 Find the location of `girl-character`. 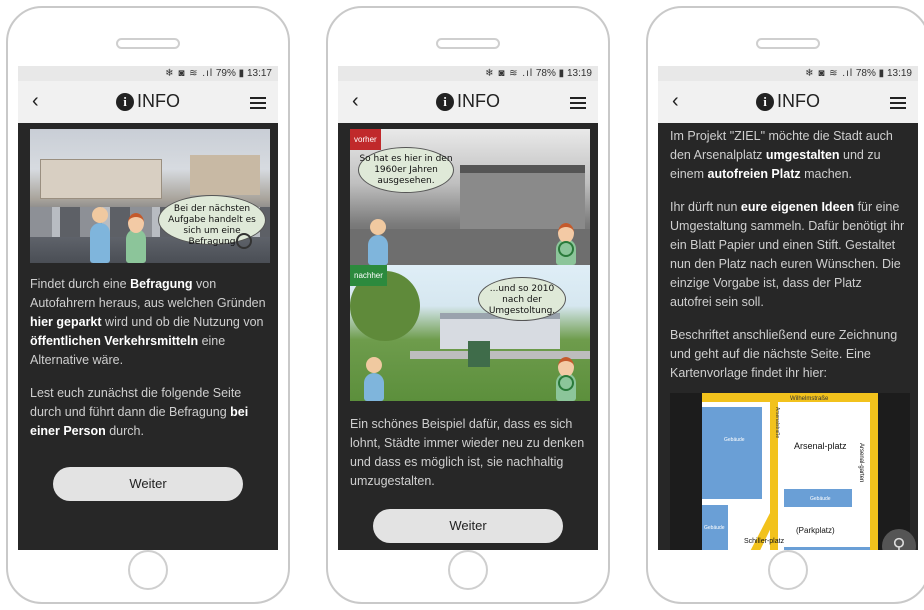

girl-character is located at coordinates (136, 238).